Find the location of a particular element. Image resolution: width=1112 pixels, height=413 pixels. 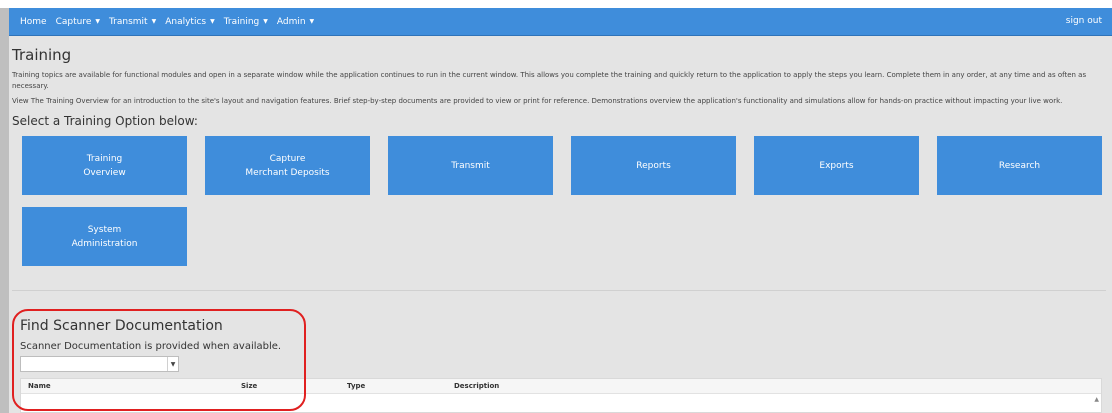

button-label: Exports is located at coordinates (836, 165).